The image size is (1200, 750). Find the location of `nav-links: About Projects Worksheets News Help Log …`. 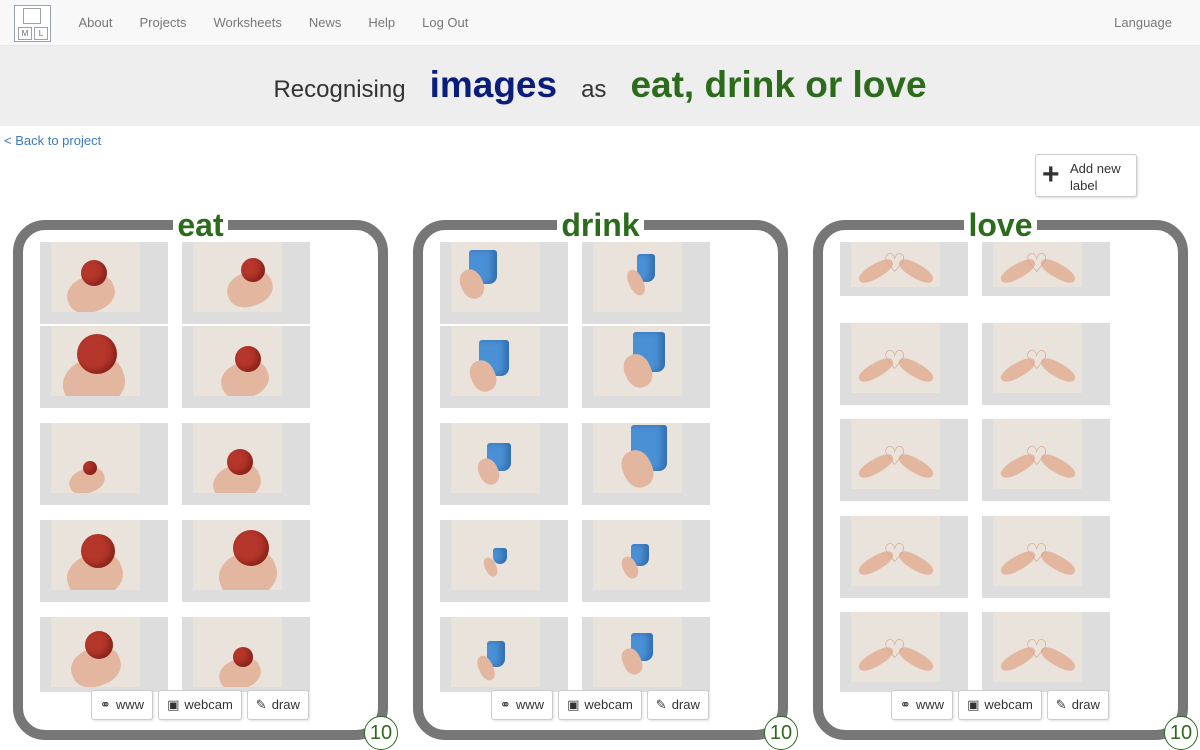

nav-links: About Projects Worksheets News Help Log … is located at coordinates (273, 23).